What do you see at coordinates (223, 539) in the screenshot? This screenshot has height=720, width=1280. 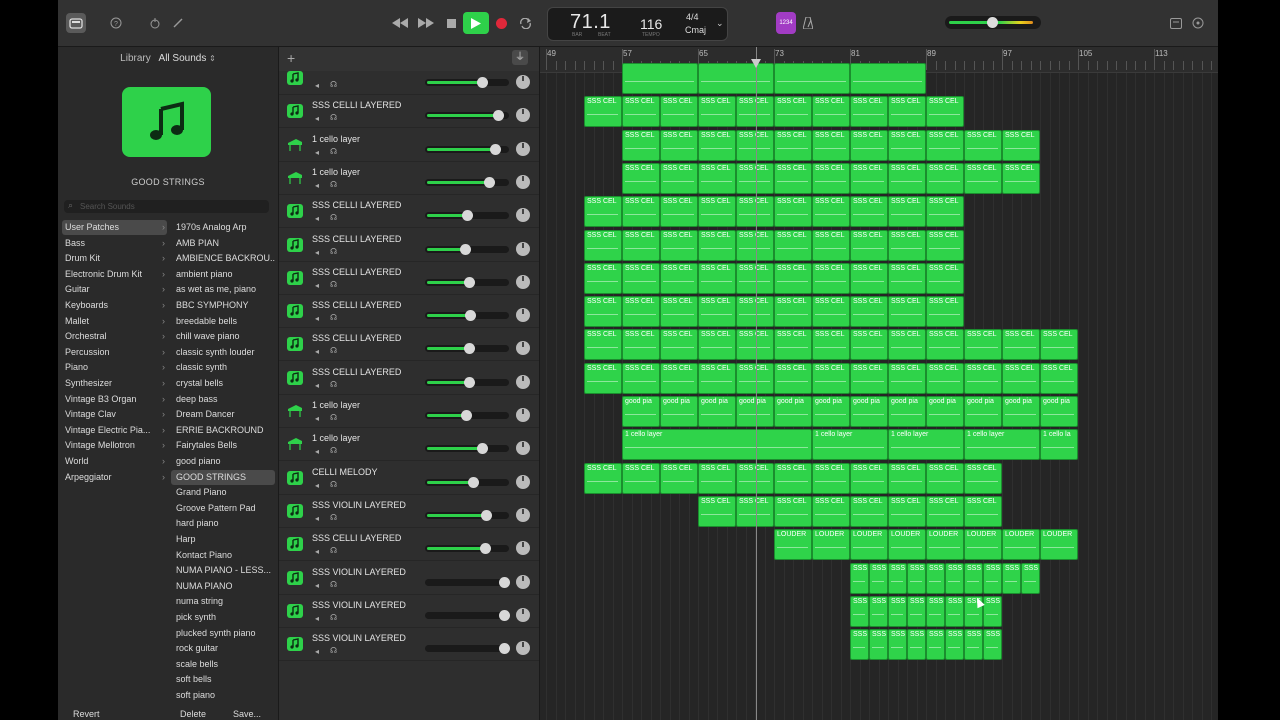 I see `sound-item: Harp` at bounding box center [223, 539].